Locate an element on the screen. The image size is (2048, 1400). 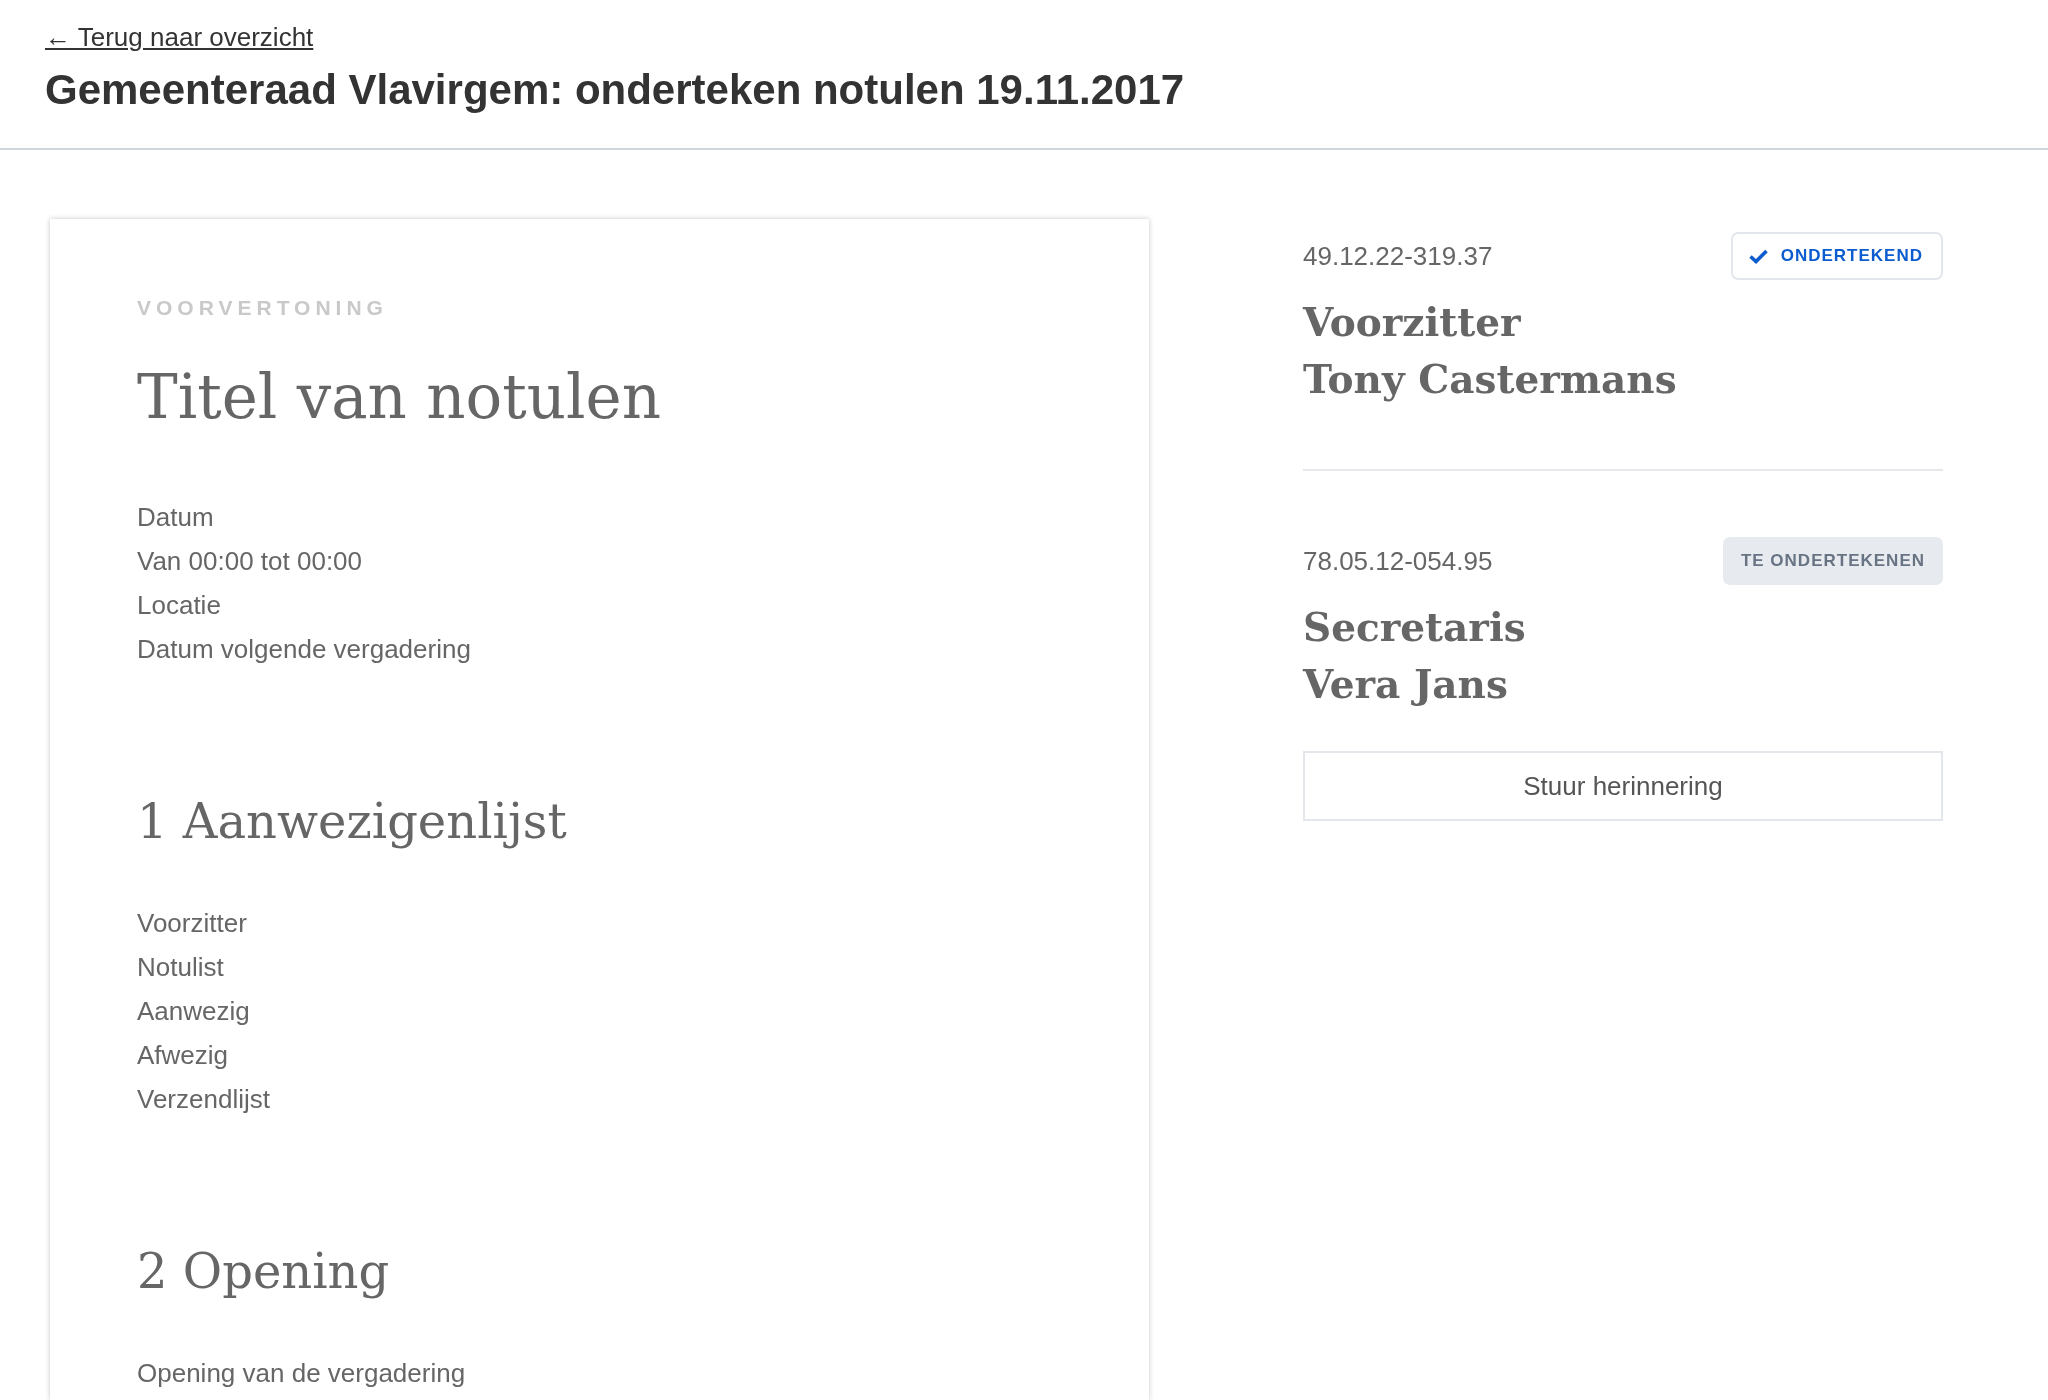
section-line: Opening van de vergadering is located at coordinates (301, 1373).